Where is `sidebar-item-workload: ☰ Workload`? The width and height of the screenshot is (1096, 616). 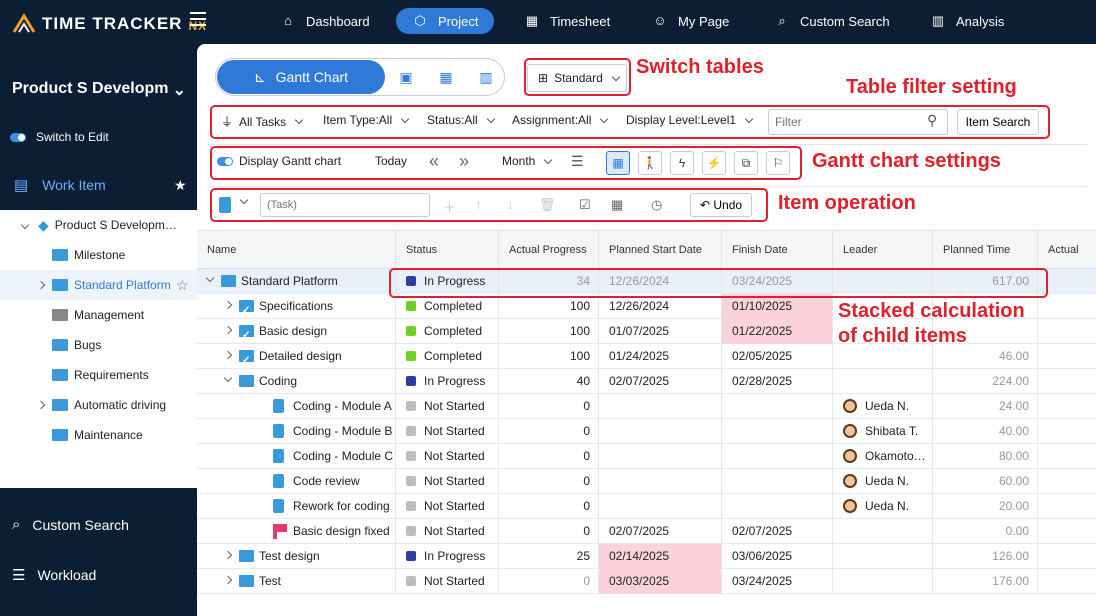 sidebar-item-workload: ☰ Workload is located at coordinates (54, 575).